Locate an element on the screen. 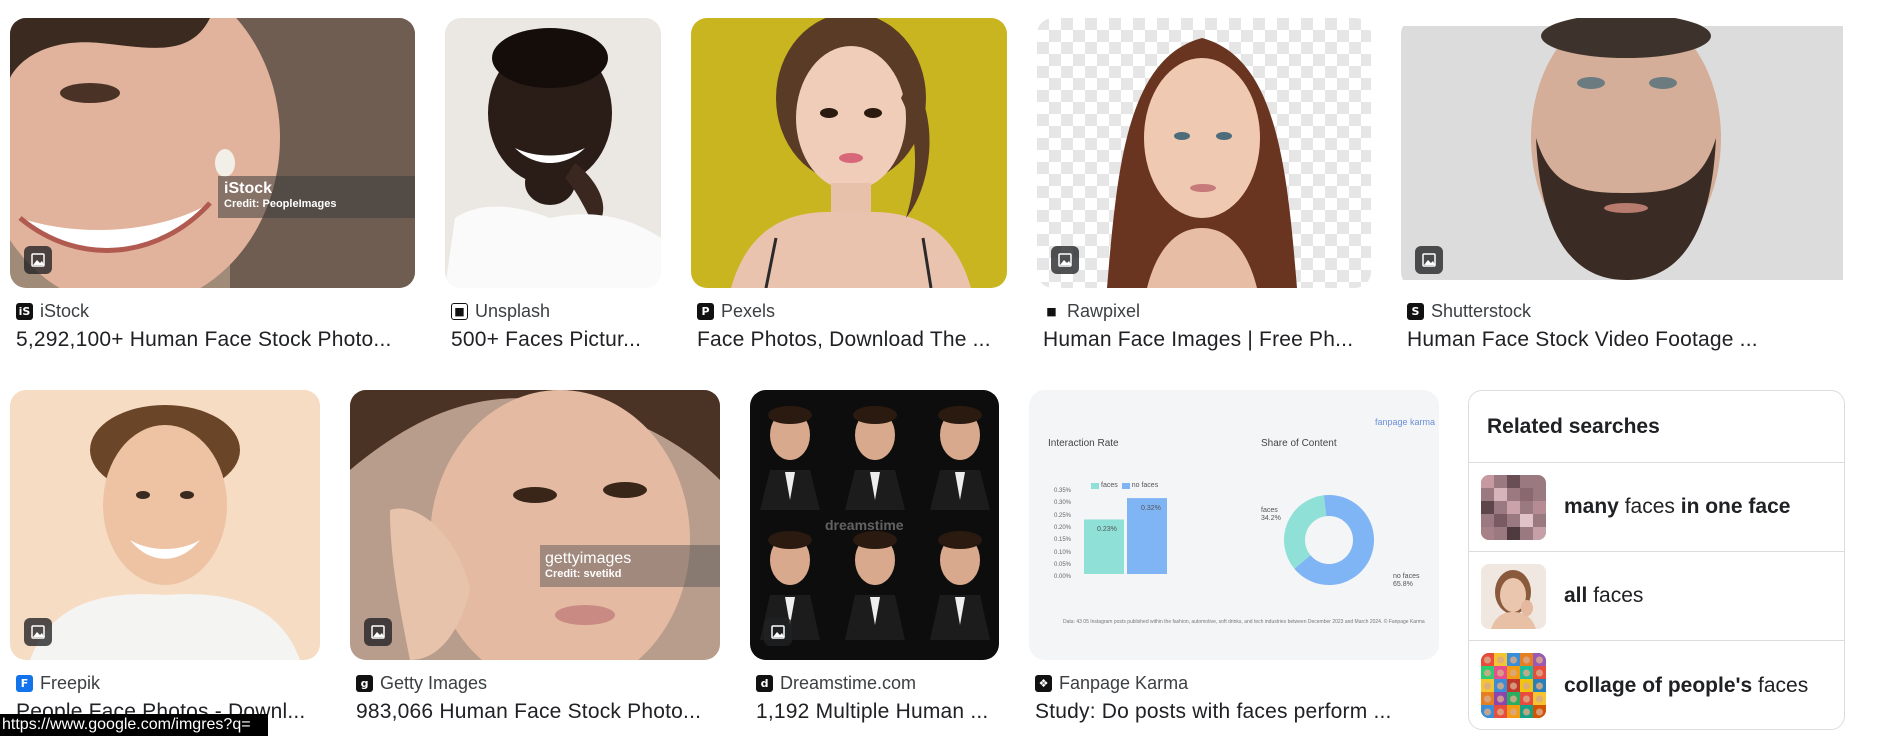 This screenshot has height=736, width=1879. result-source: P Pexels is located at coordinates (736, 311).